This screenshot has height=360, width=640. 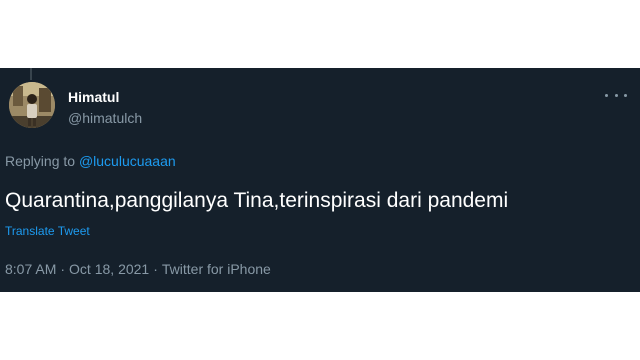 I want to click on replying-to-mention: @luculucuaaan, so click(x=127, y=161).